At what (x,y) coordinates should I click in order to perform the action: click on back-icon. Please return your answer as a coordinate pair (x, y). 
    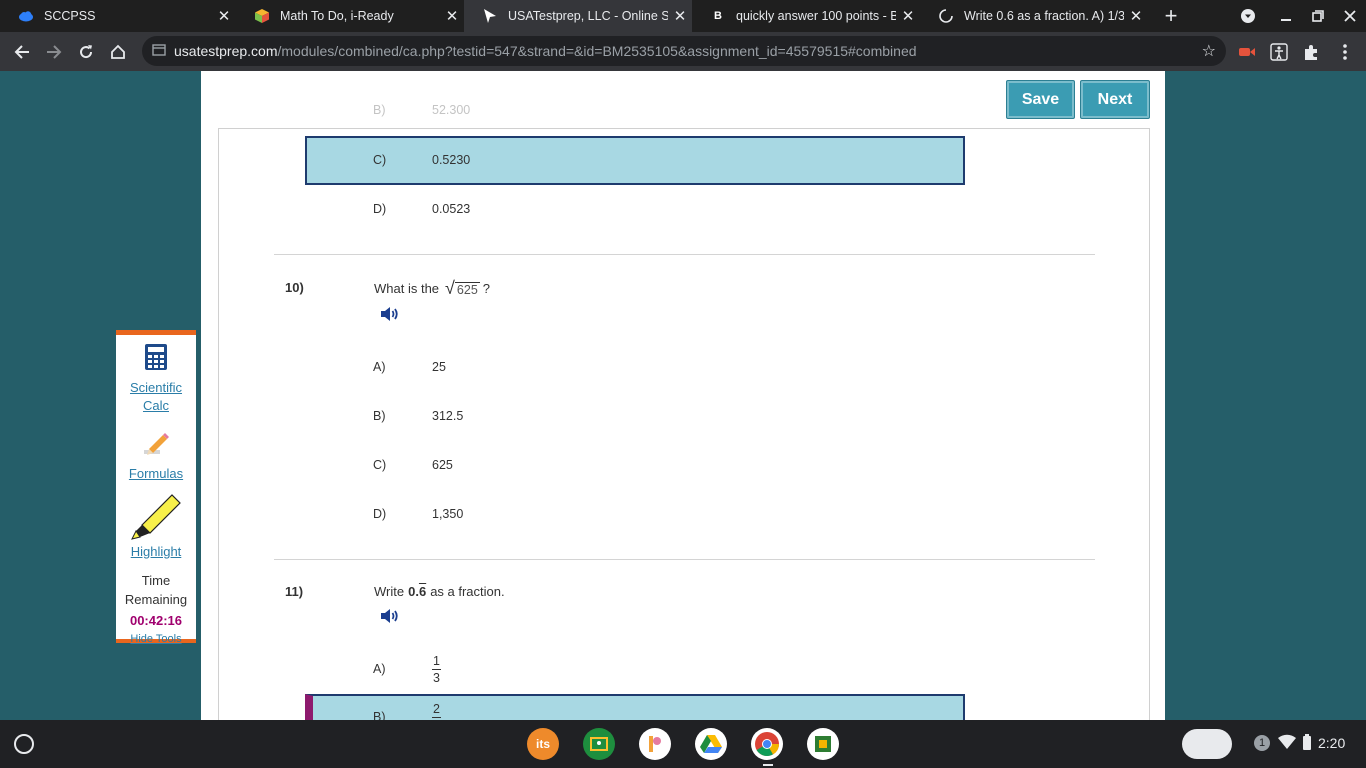
    Looking at the image, I should click on (22, 52).